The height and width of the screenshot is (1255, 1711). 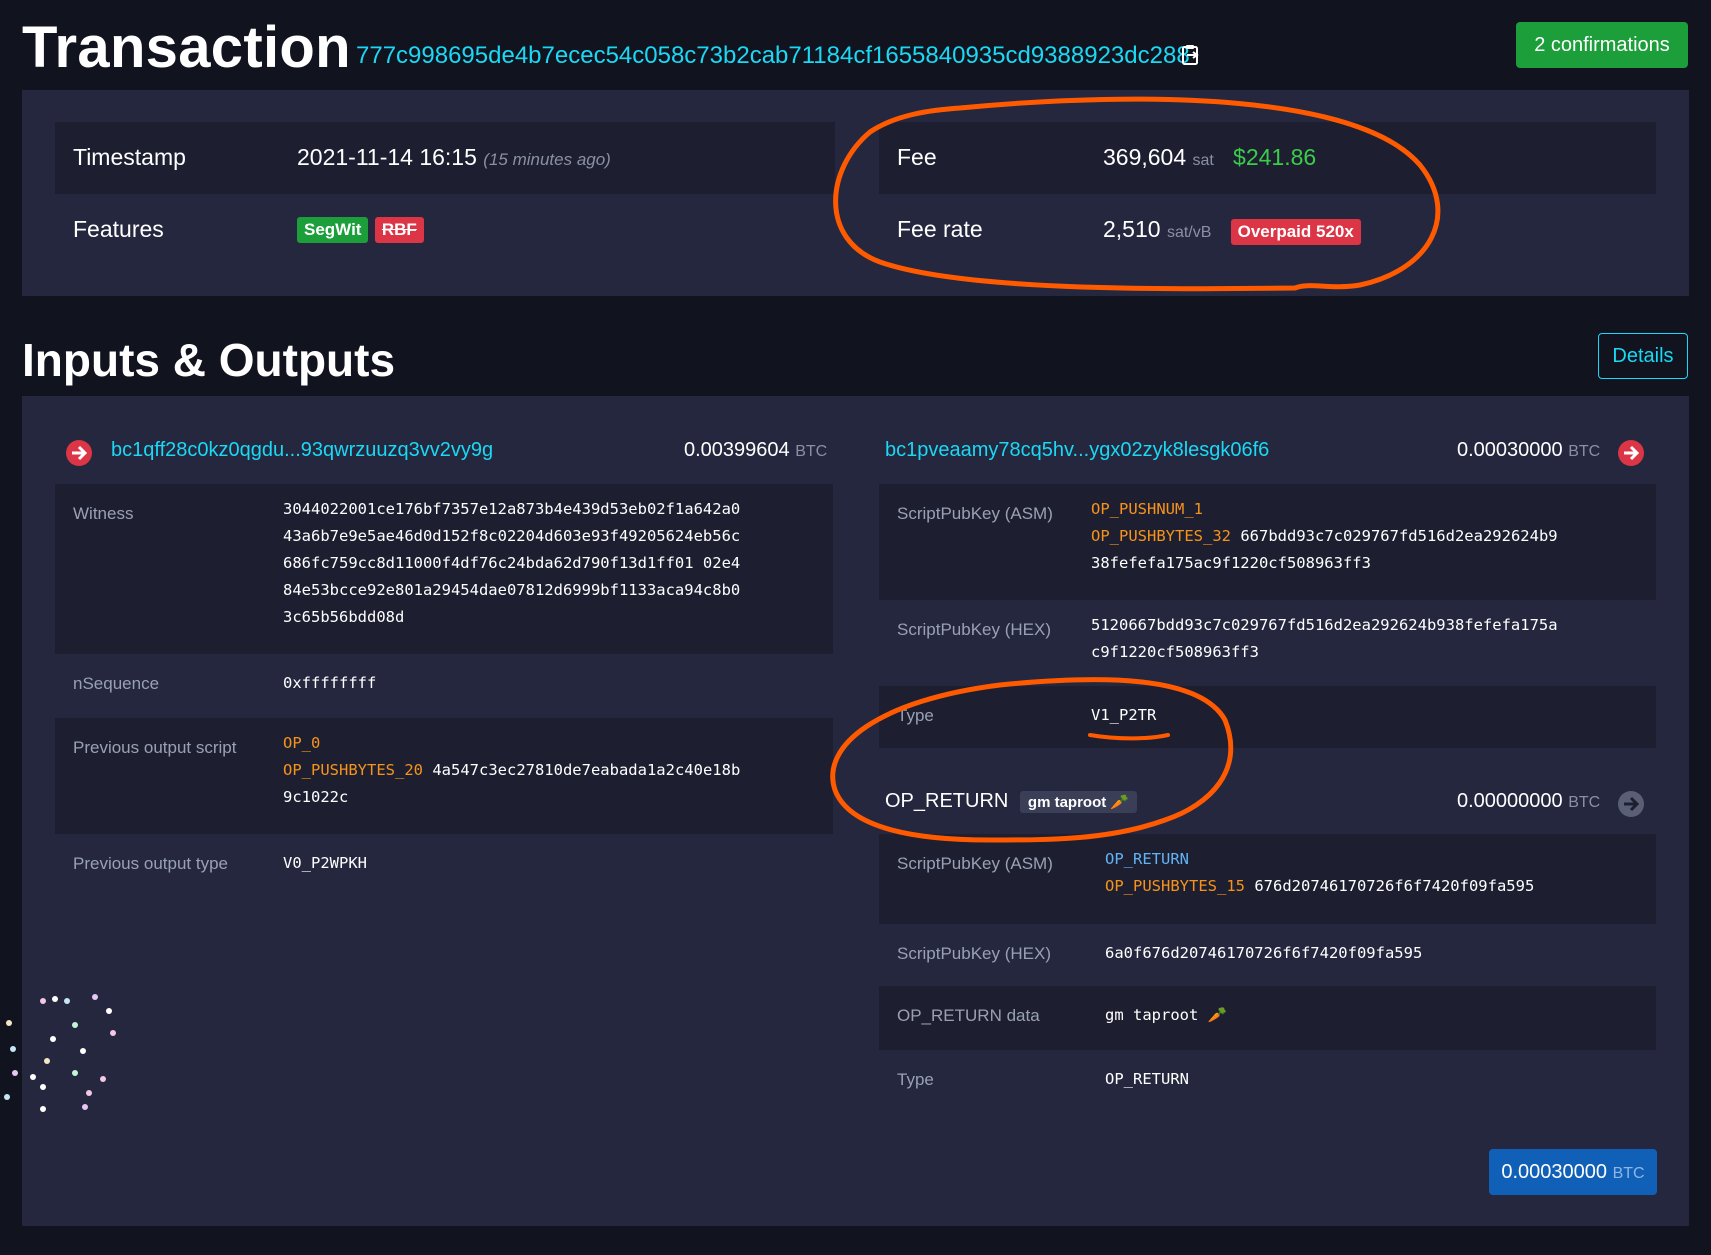 I want to click on output2-type-label: Type, so click(x=915, y=1079).